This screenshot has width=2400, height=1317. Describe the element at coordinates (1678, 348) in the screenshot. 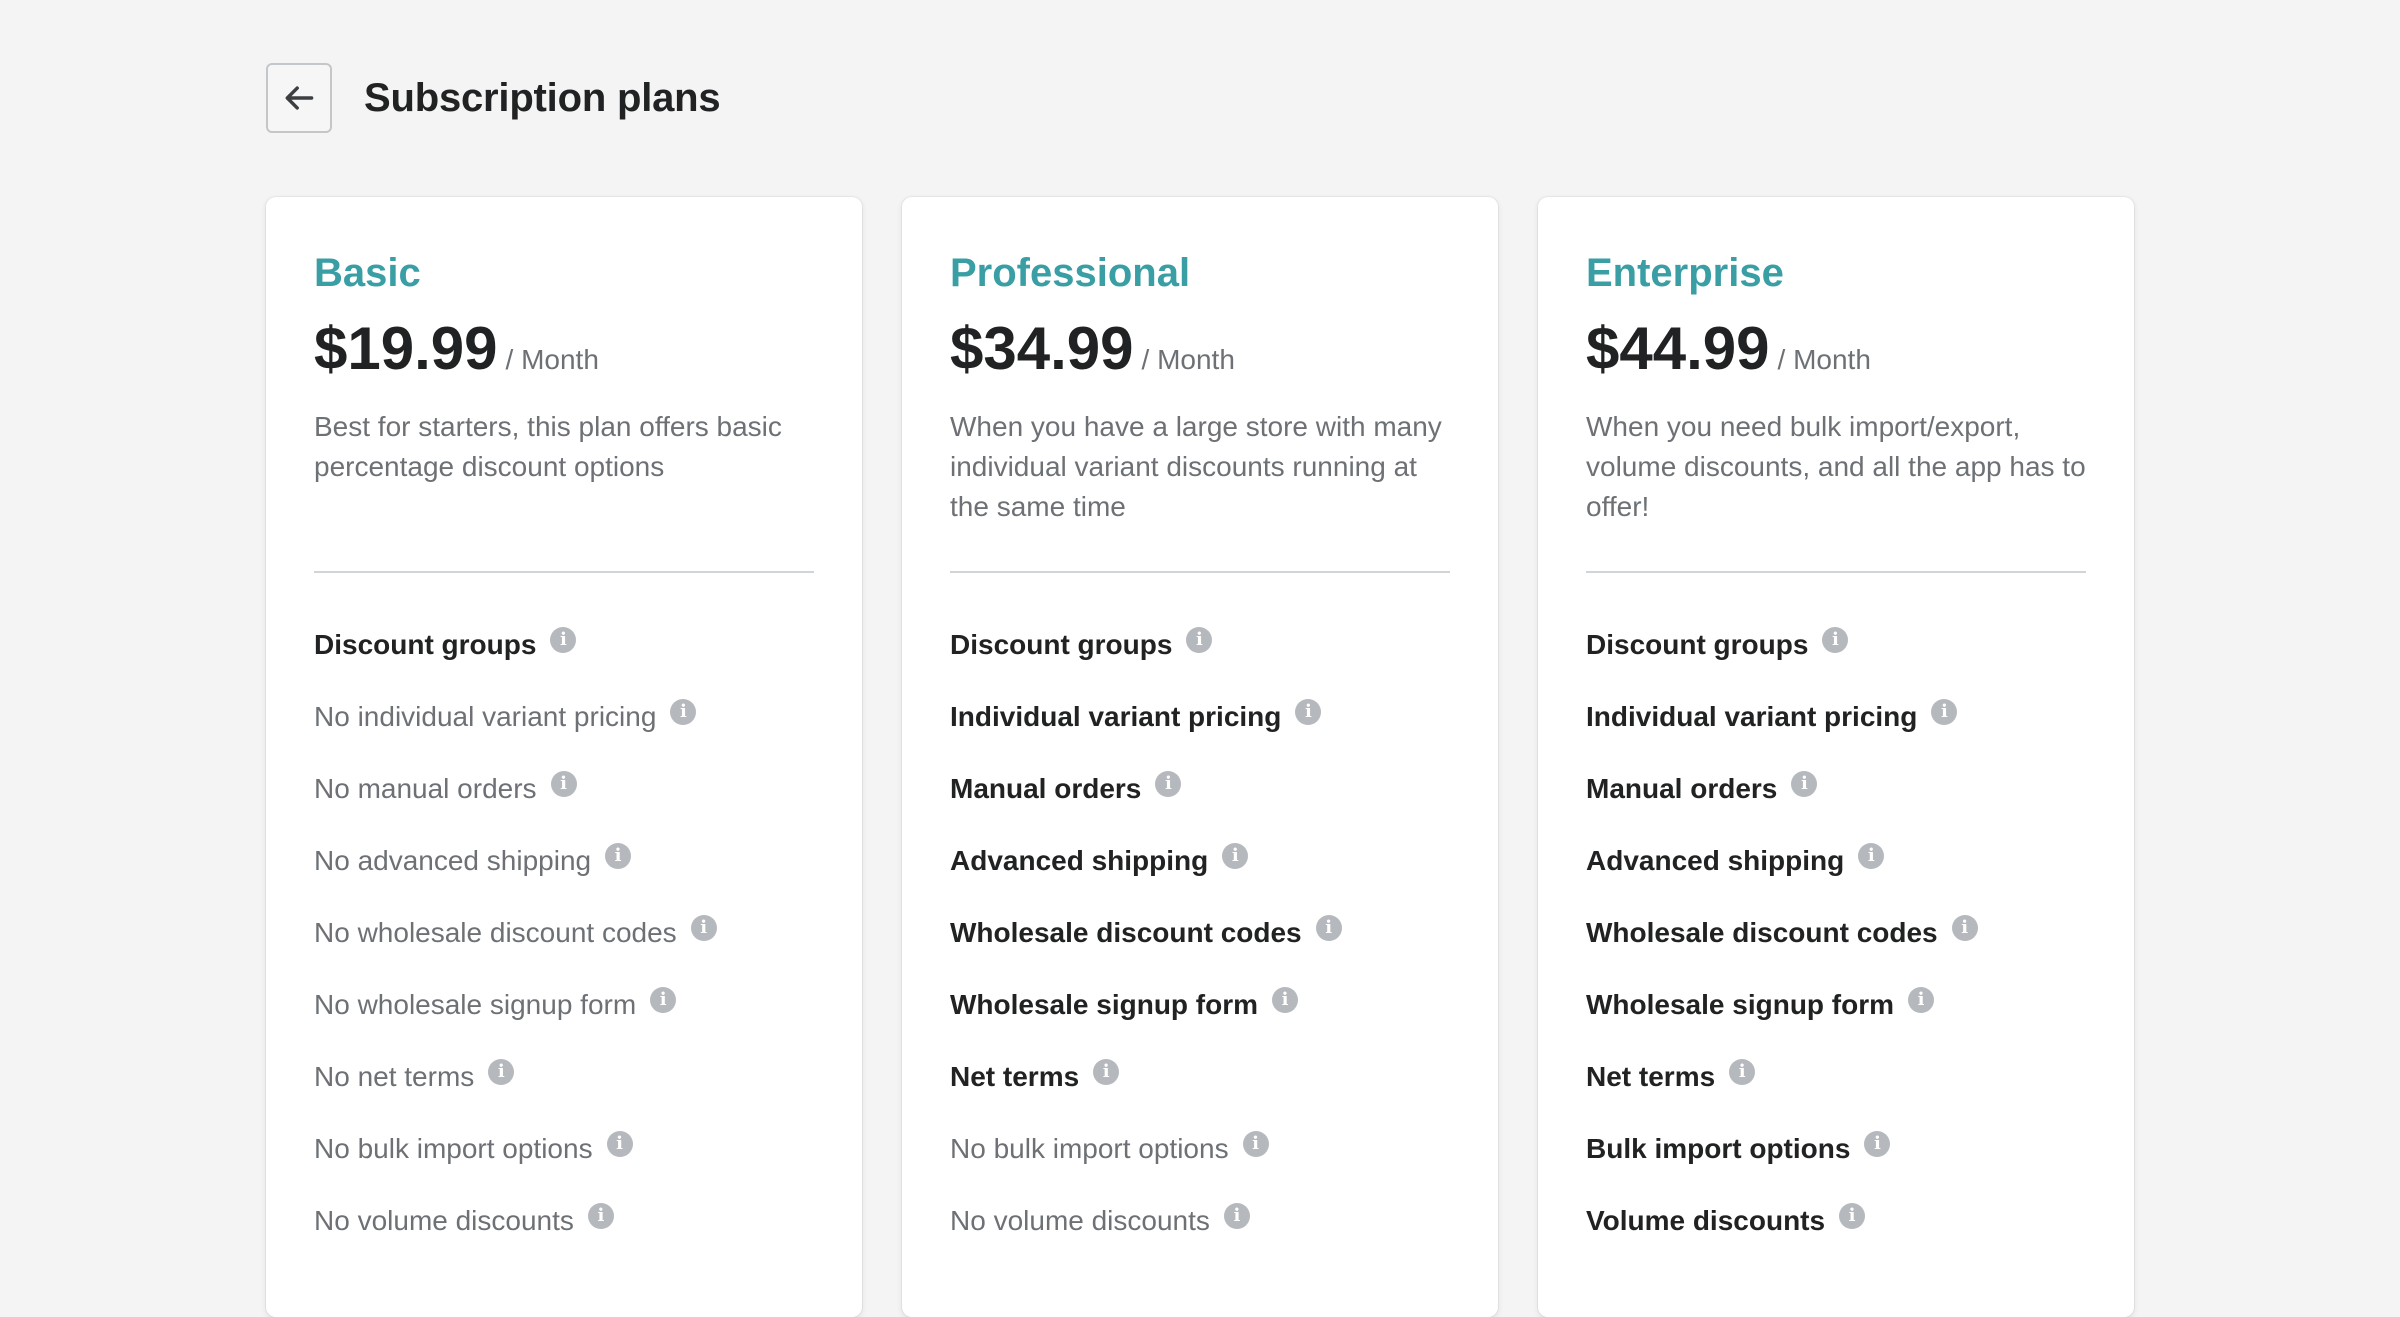

I see `plan-price: $44.99` at that location.